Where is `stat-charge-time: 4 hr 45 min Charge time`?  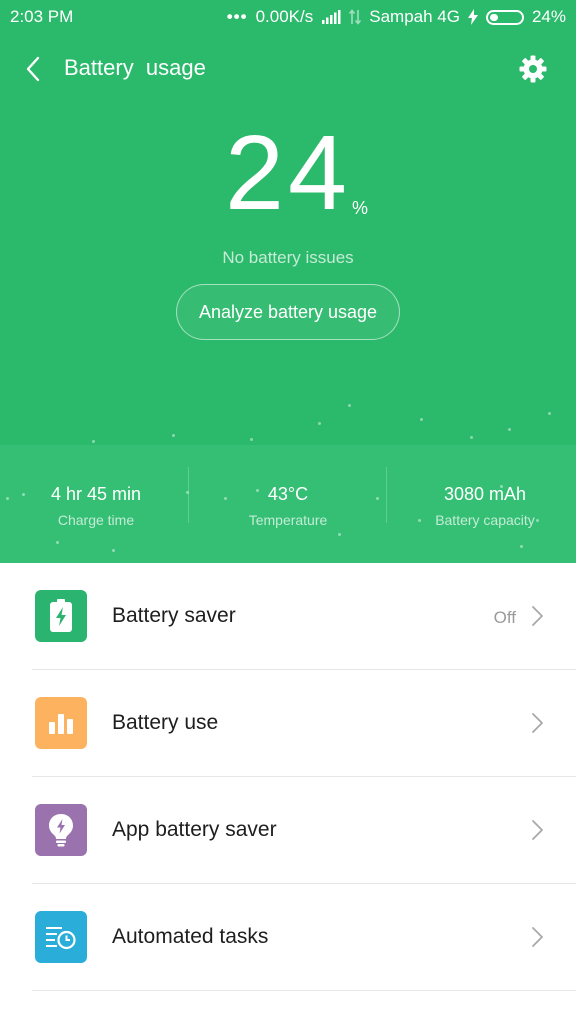
stat-charge-time: 4 hr 45 min Charge time is located at coordinates (96, 504).